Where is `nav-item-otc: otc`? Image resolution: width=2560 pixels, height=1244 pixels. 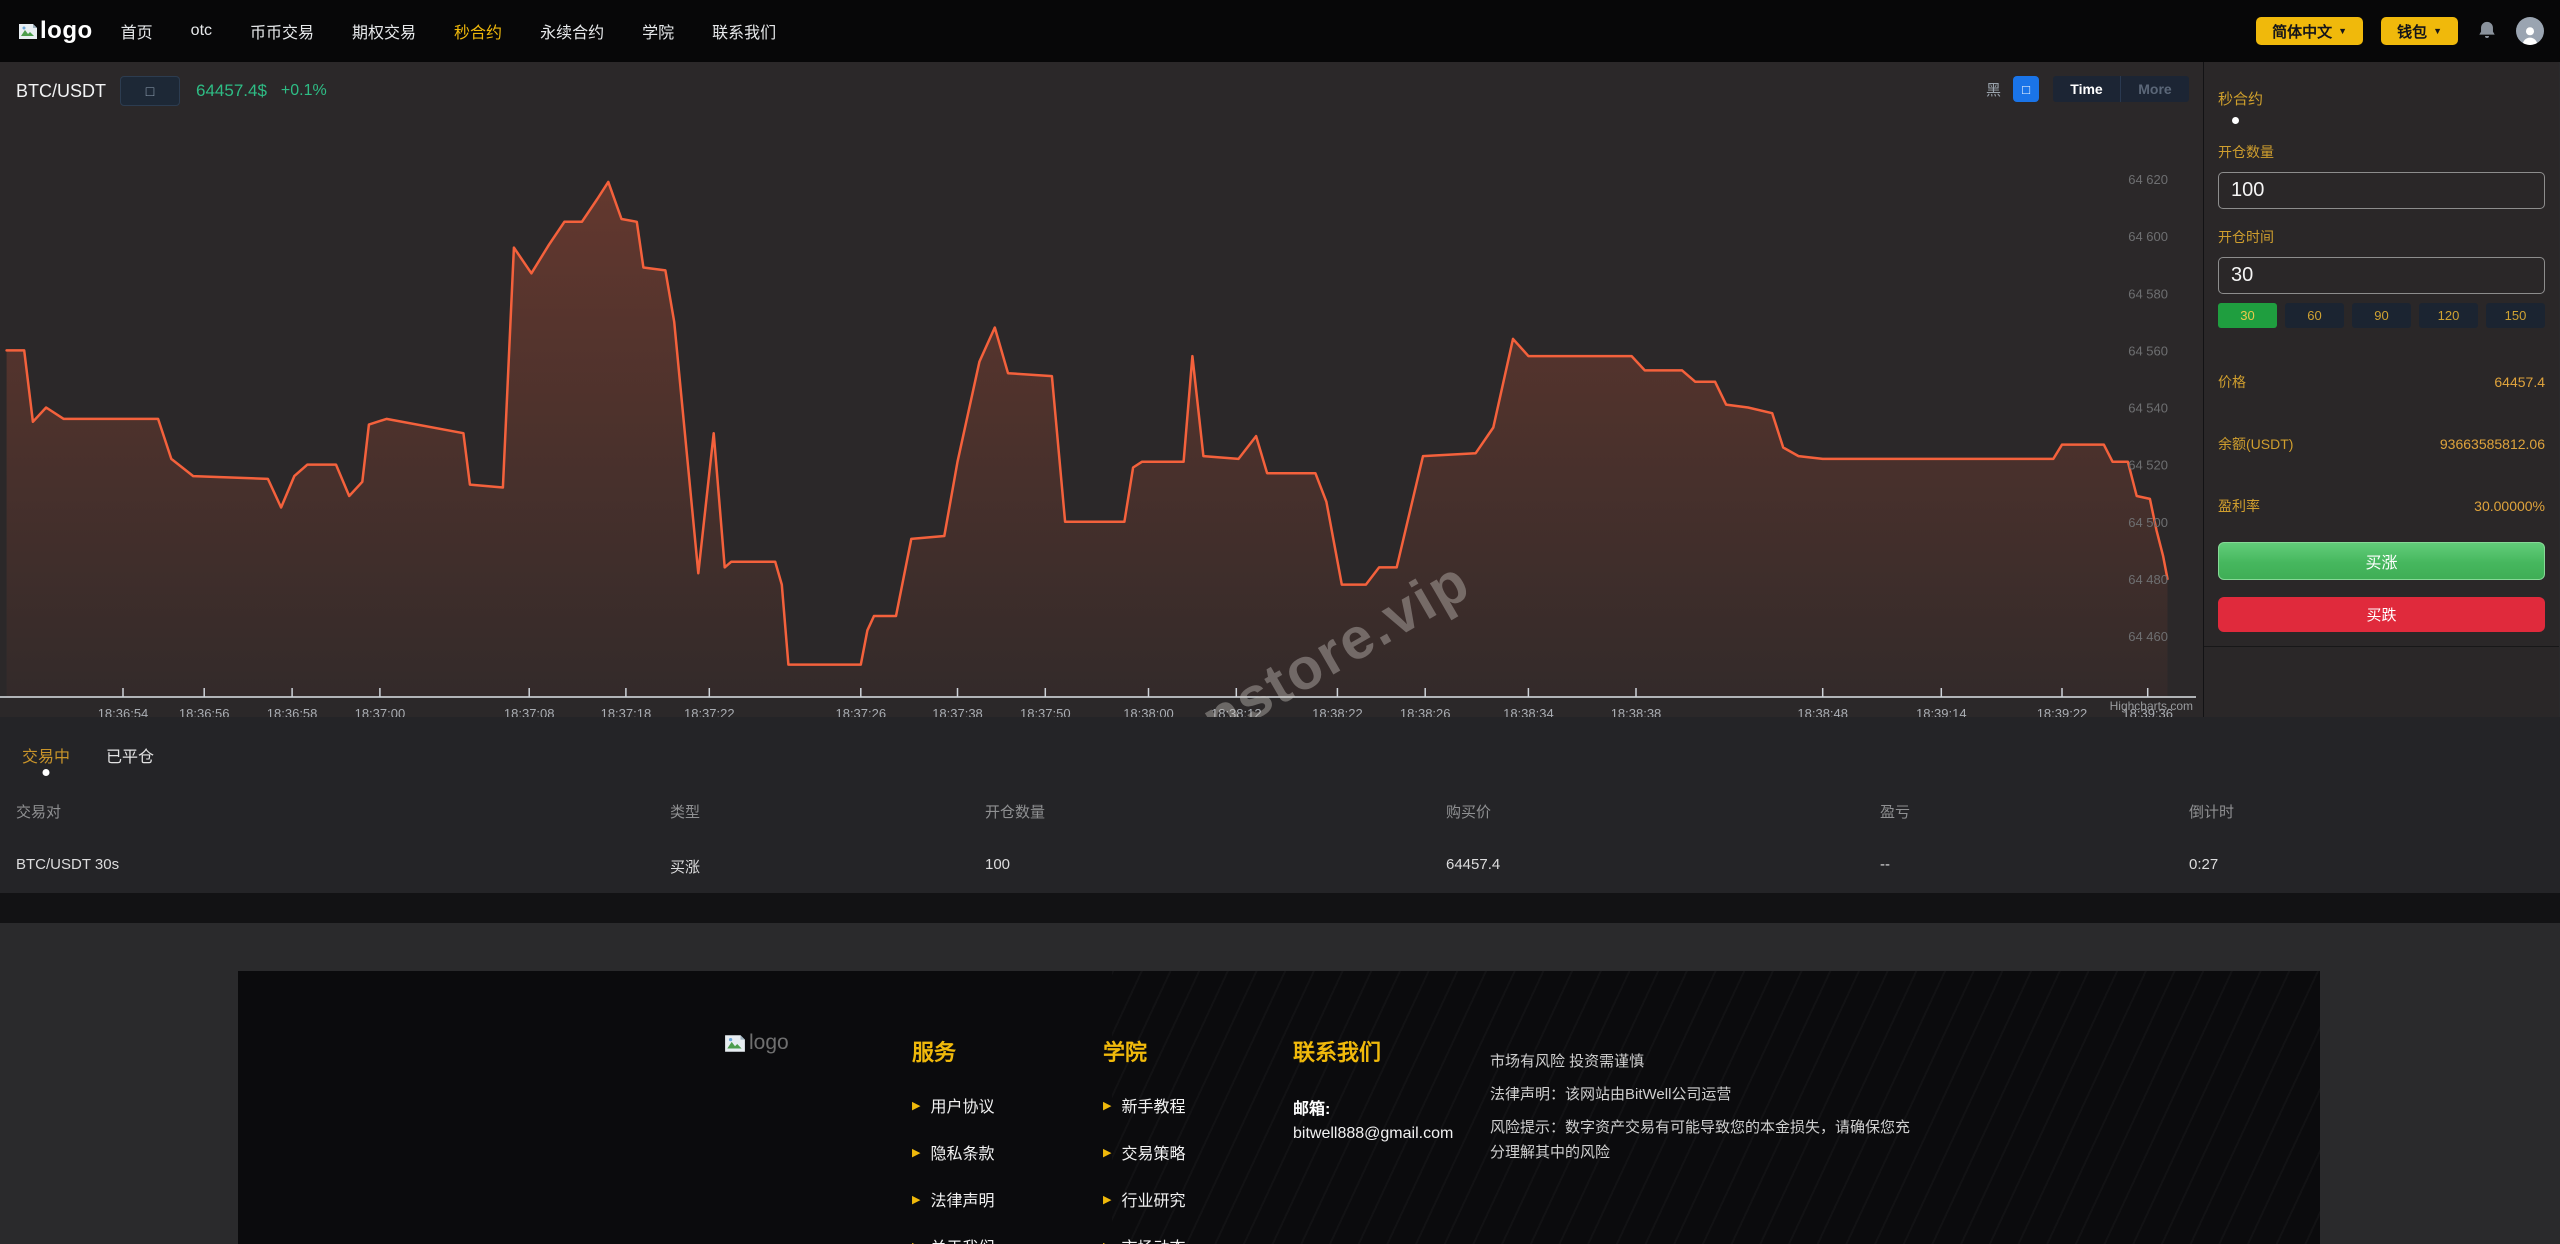 nav-item-otc: otc is located at coordinates (201, 31).